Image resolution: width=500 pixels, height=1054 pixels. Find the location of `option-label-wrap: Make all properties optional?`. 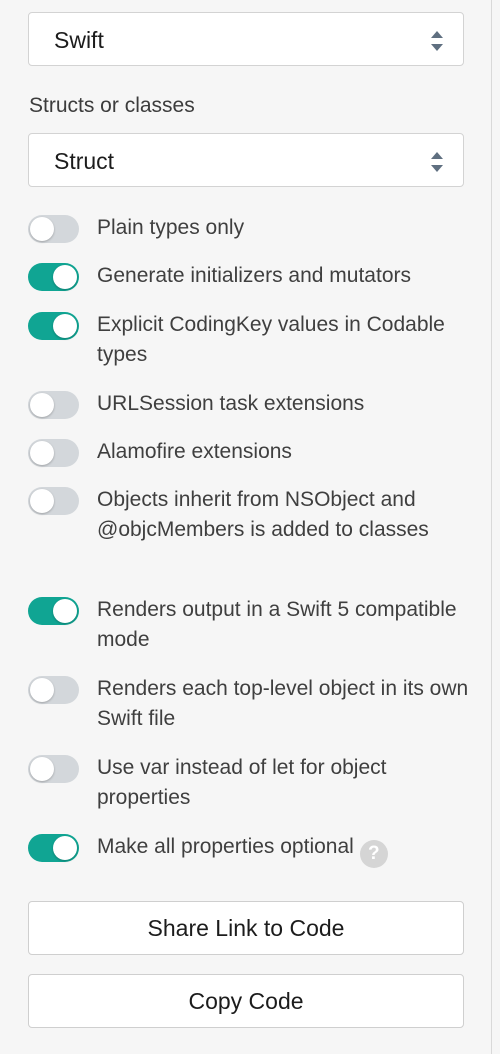

option-label-wrap: Make all properties optional? is located at coordinates (283, 850).